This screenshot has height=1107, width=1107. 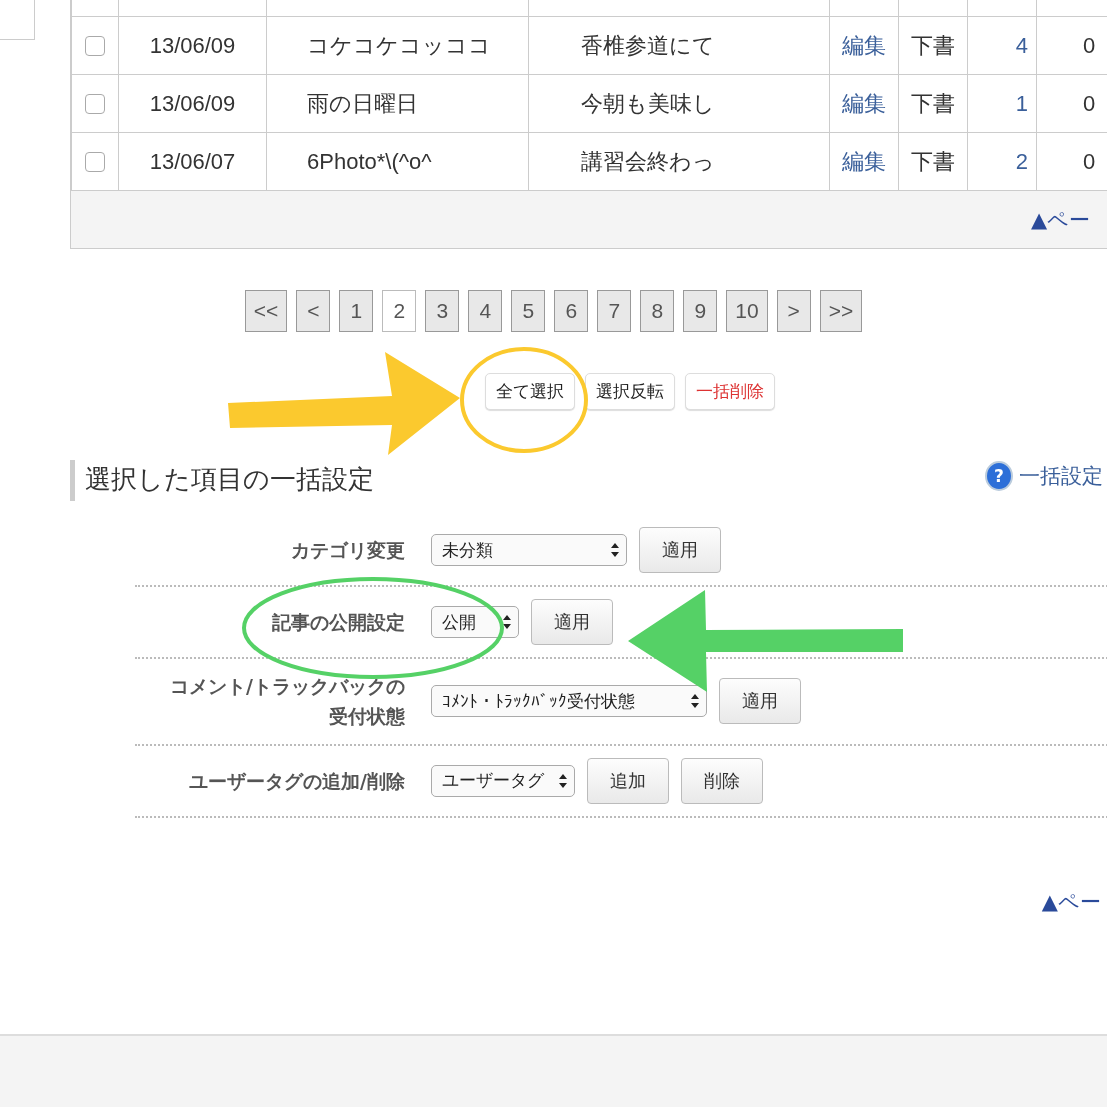 I want to click on page-button: 8, so click(x=657, y=311).